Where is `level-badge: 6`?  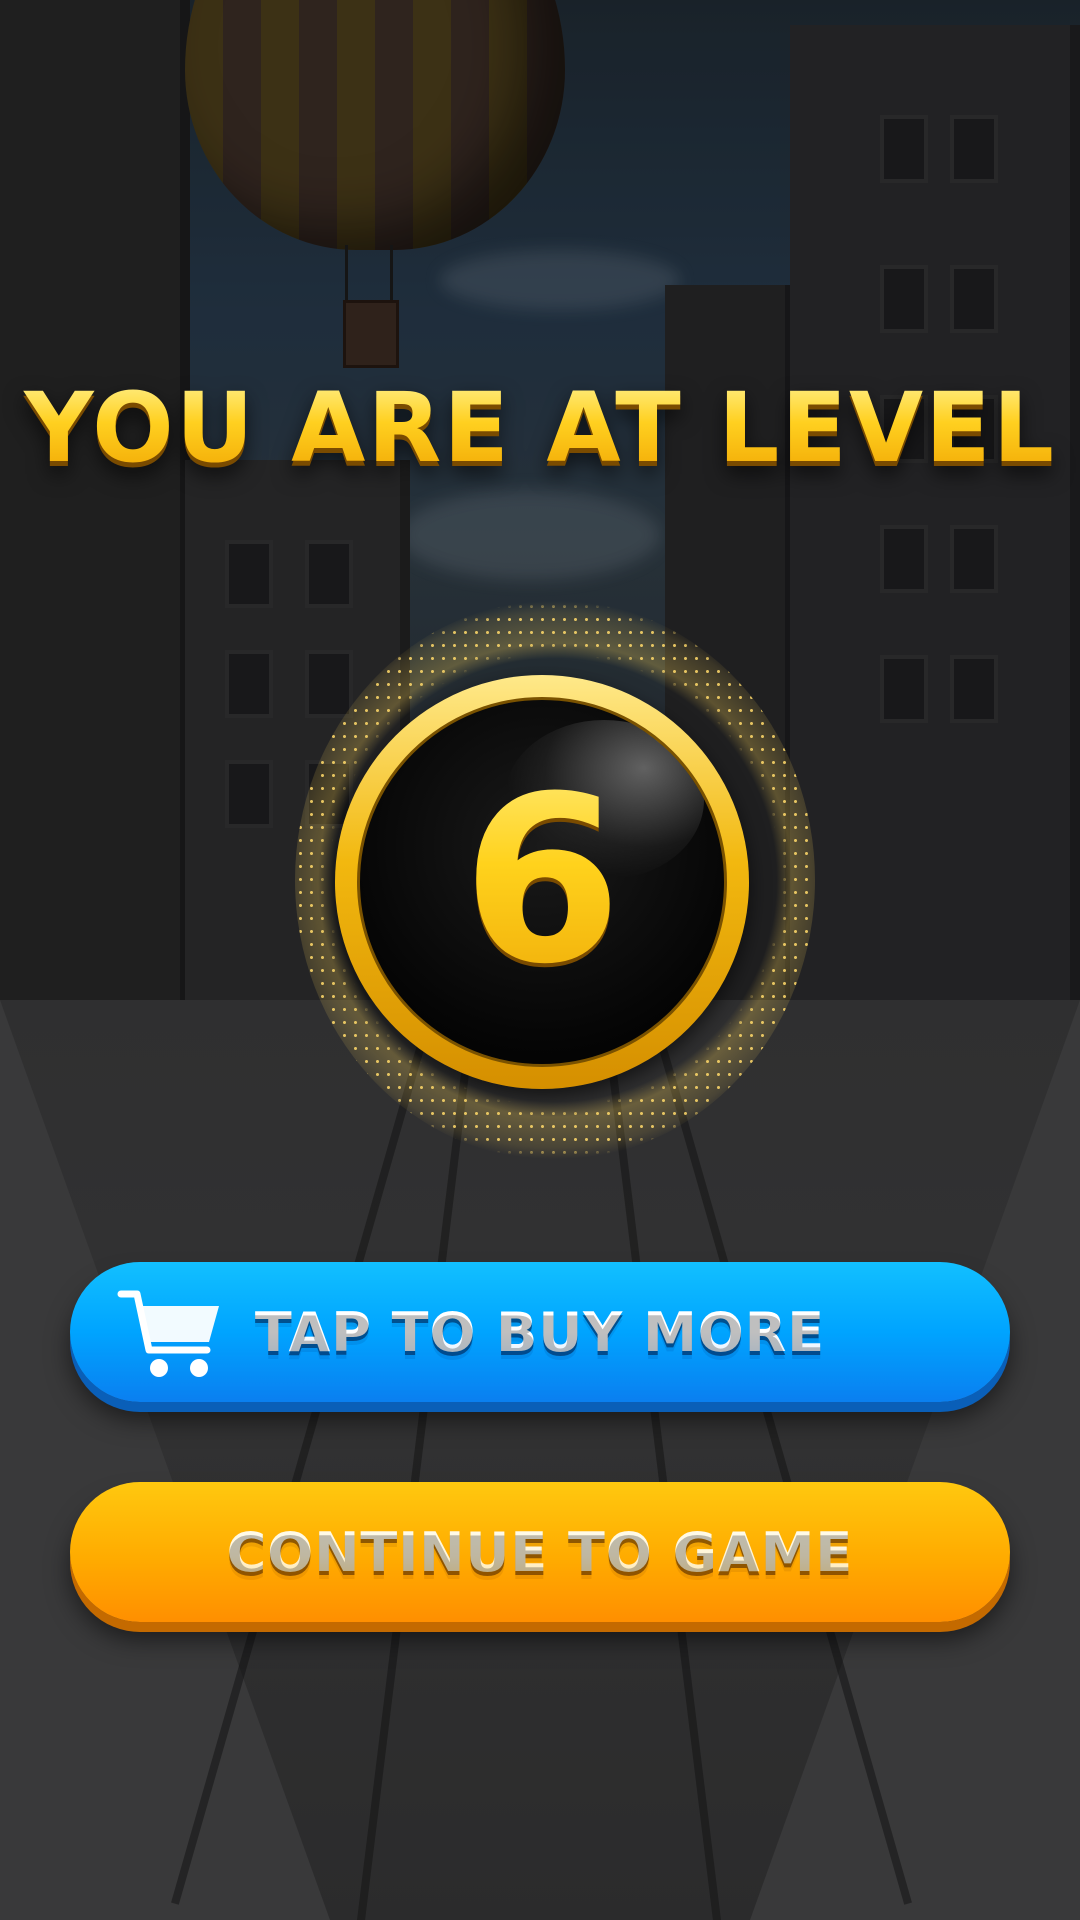 level-badge: 6 is located at coordinates (542, 882).